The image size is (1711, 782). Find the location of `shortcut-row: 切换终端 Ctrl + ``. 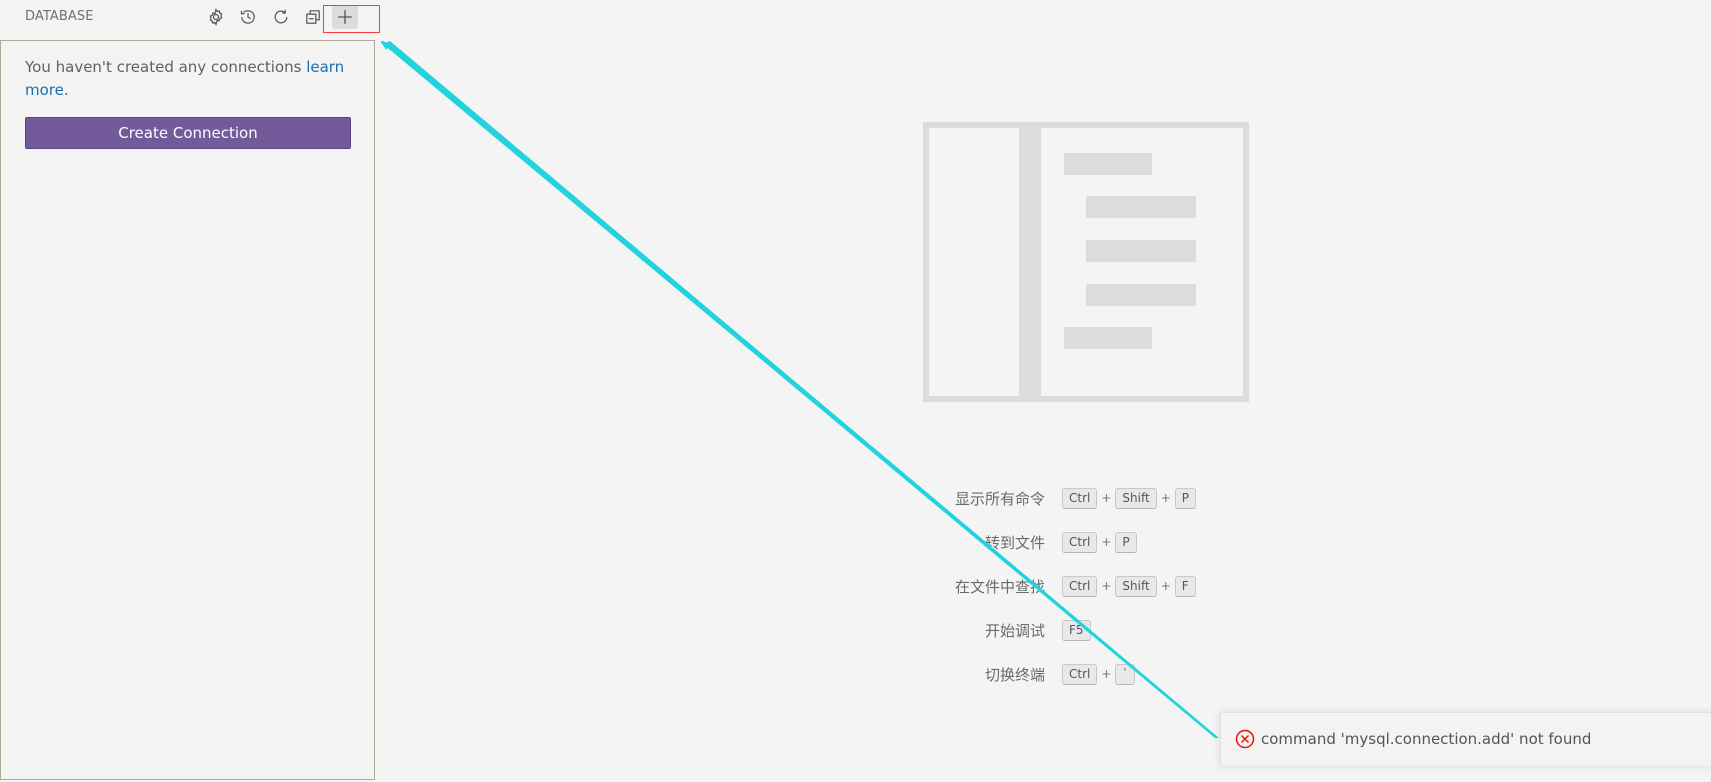

shortcut-row: 切换终端 Ctrl + ` is located at coordinates (1100, 674).